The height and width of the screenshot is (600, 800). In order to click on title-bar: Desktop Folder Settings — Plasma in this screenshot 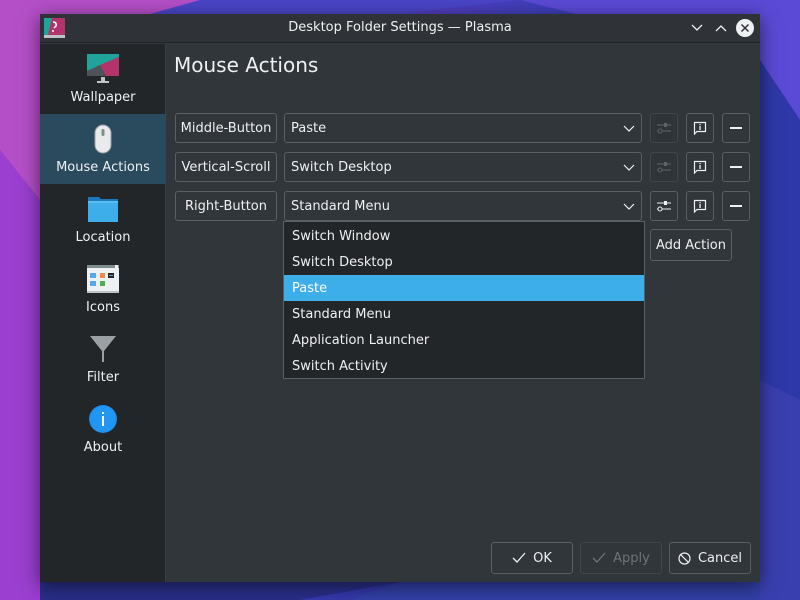, I will do `click(400, 28)`.